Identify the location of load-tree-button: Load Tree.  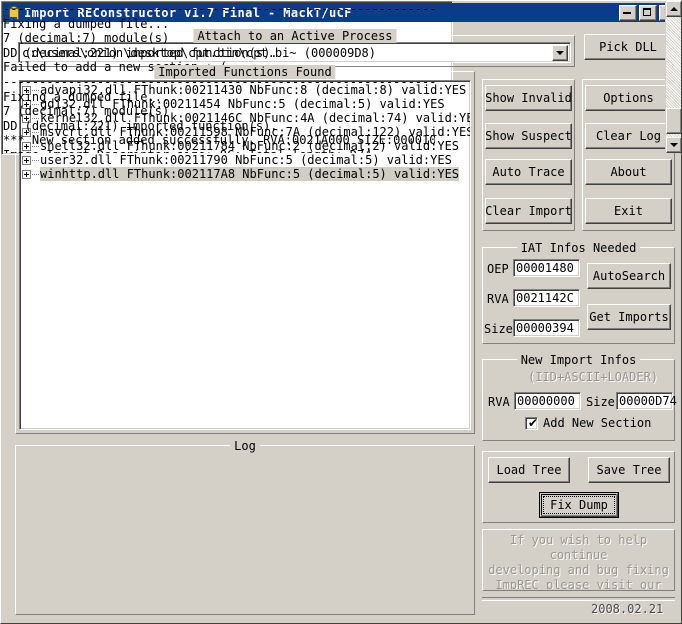
(529, 470).